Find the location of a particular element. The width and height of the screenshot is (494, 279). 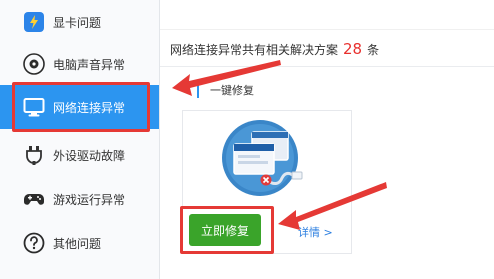

monitor-icon is located at coordinates (34, 107).